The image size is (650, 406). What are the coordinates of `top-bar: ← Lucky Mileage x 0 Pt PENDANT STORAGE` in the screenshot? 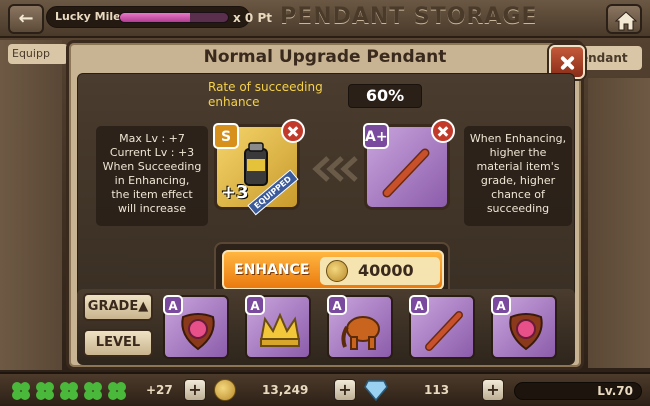 It's located at (325, 19).